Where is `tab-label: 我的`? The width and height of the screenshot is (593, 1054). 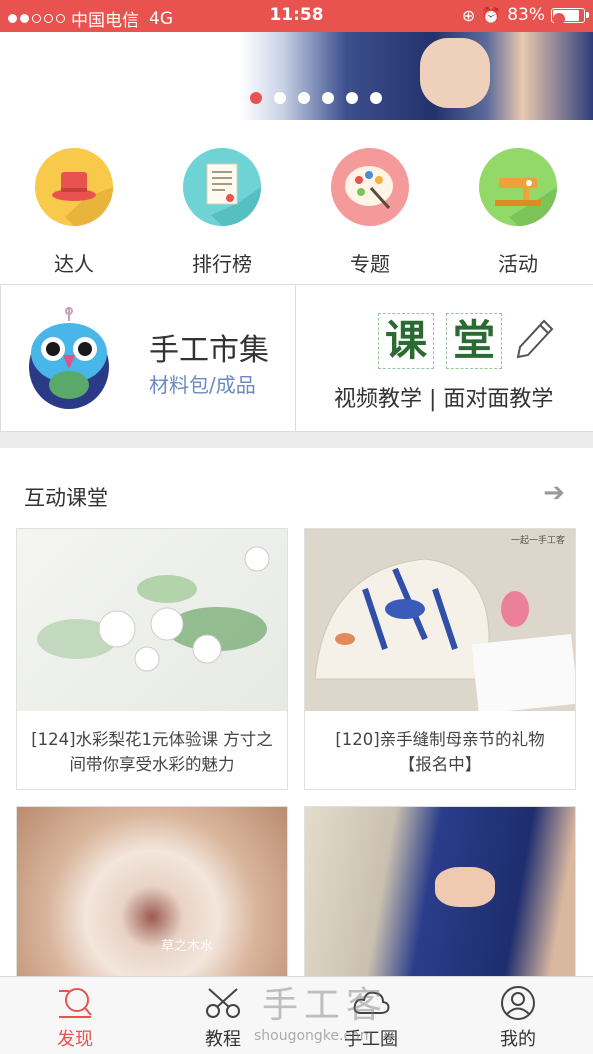 tab-label: 我的 is located at coordinates (518, 1039).